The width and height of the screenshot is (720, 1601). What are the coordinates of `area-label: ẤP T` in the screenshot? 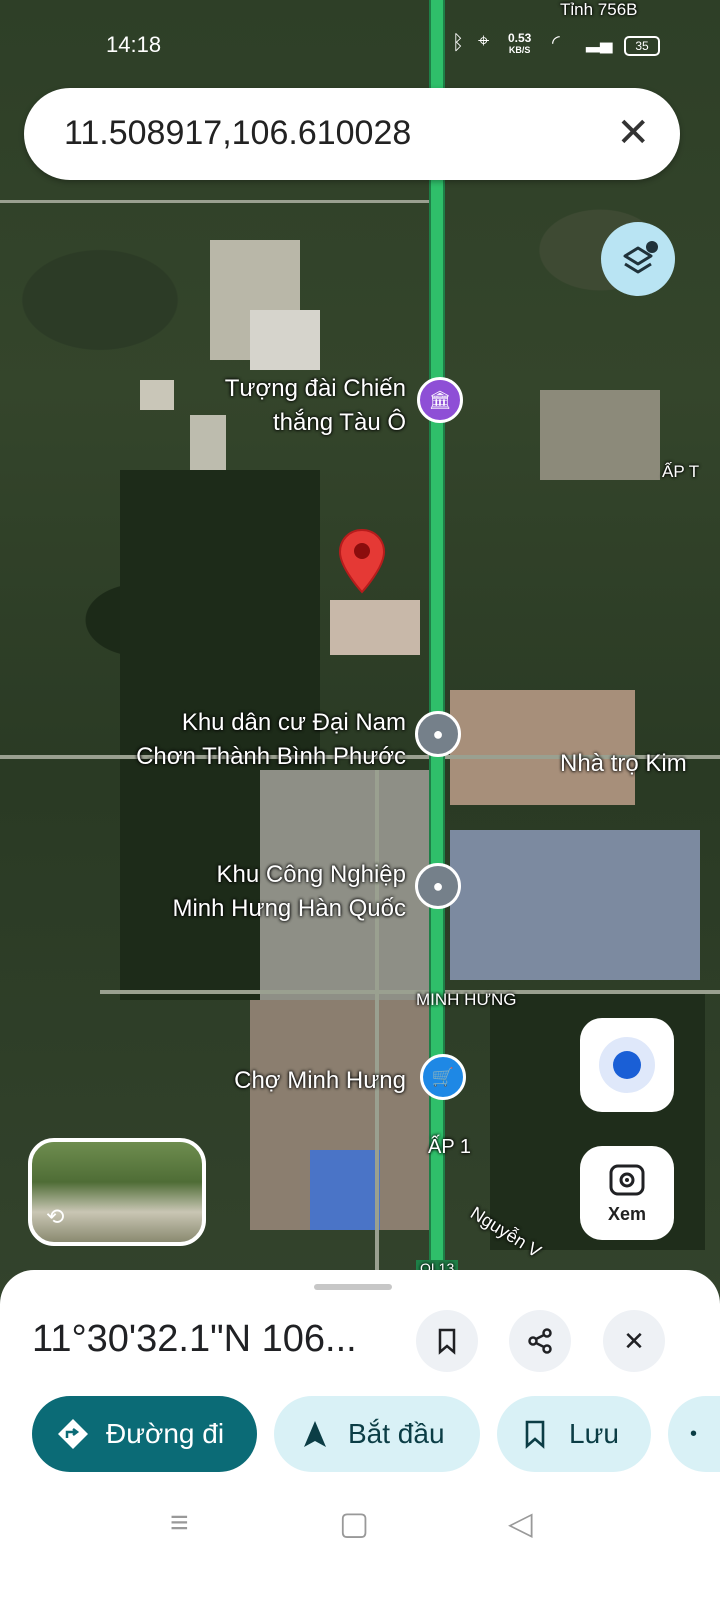 It's located at (681, 471).